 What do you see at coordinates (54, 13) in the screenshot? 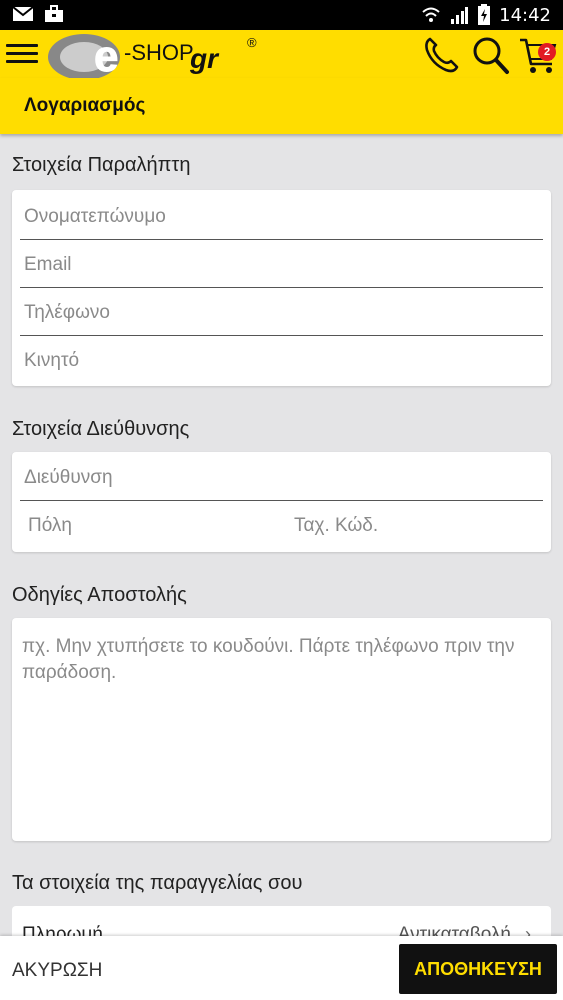
I see `briefcase-icon` at bounding box center [54, 13].